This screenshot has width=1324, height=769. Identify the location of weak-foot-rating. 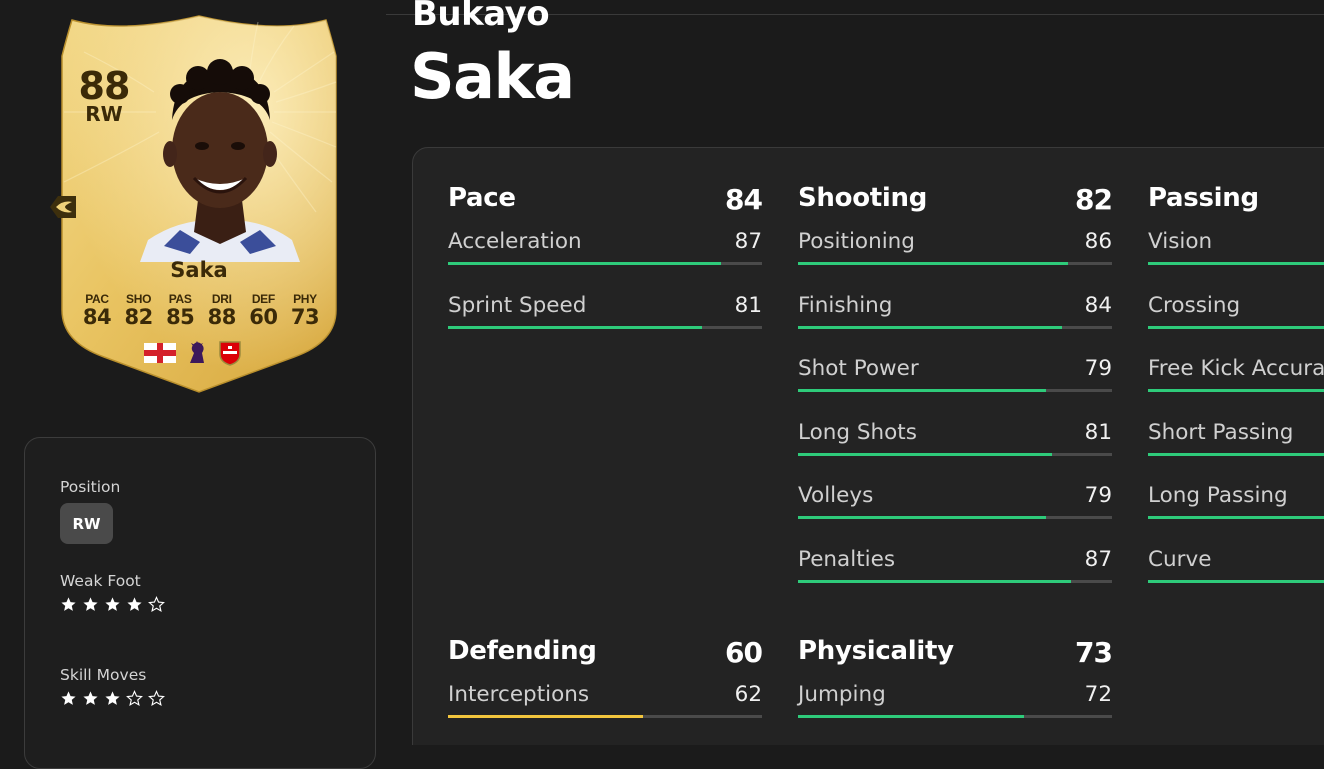
(112, 604).